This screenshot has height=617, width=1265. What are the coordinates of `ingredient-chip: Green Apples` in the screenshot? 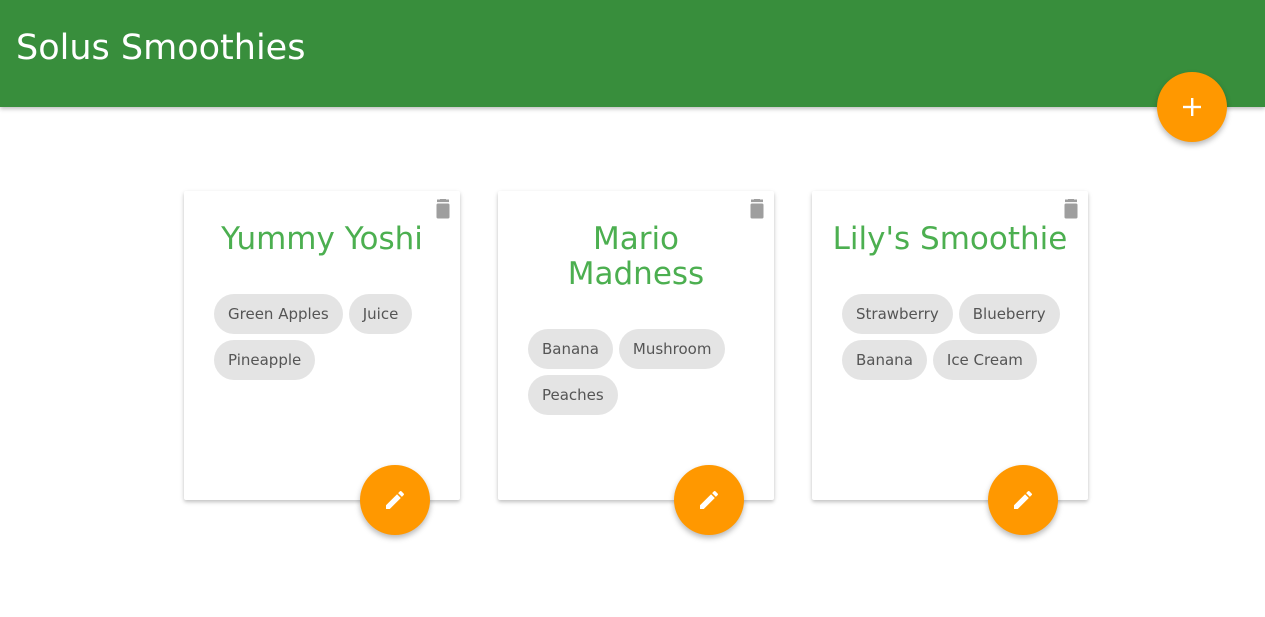 It's located at (278, 314).